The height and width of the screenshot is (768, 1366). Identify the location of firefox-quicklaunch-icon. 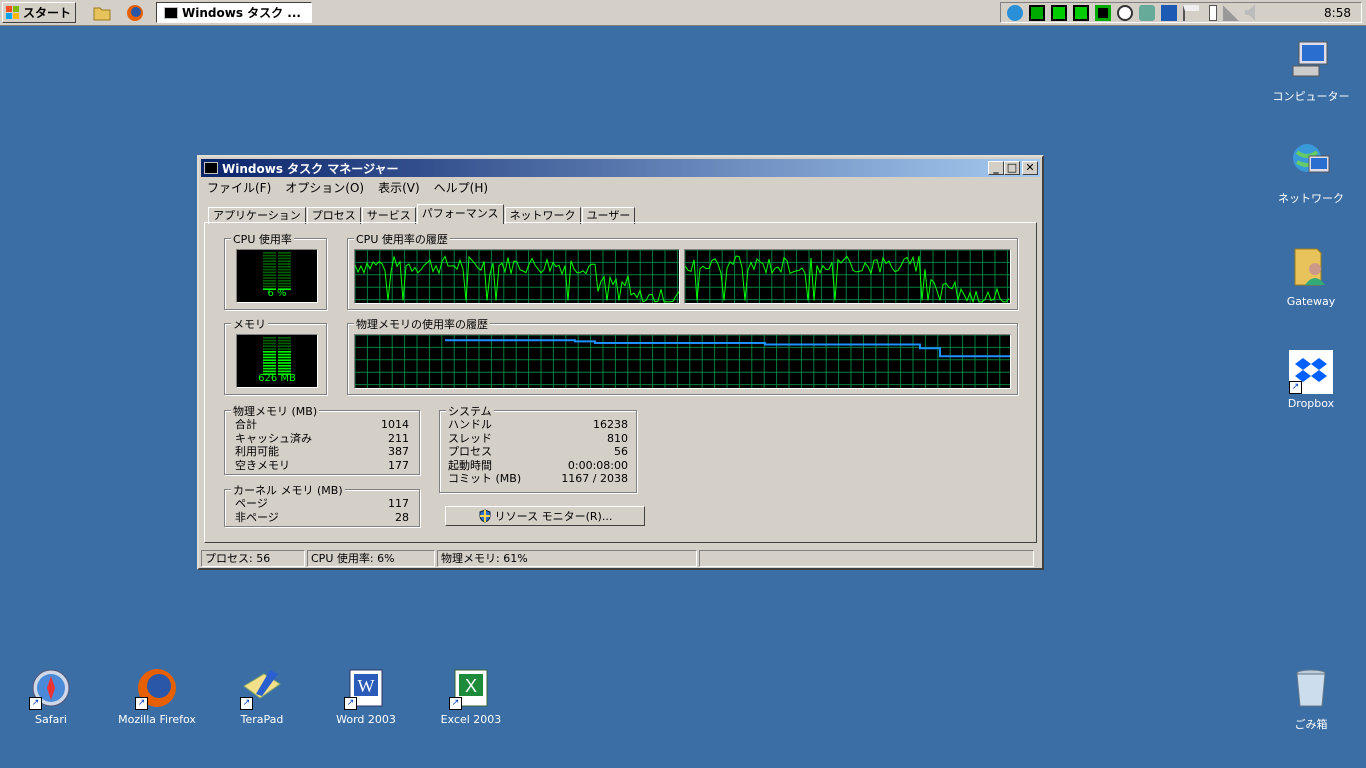
(135, 13).